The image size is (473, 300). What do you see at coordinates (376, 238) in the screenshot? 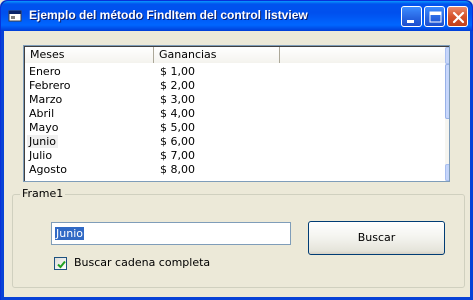
I see `buscar-button: Buscar` at bounding box center [376, 238].